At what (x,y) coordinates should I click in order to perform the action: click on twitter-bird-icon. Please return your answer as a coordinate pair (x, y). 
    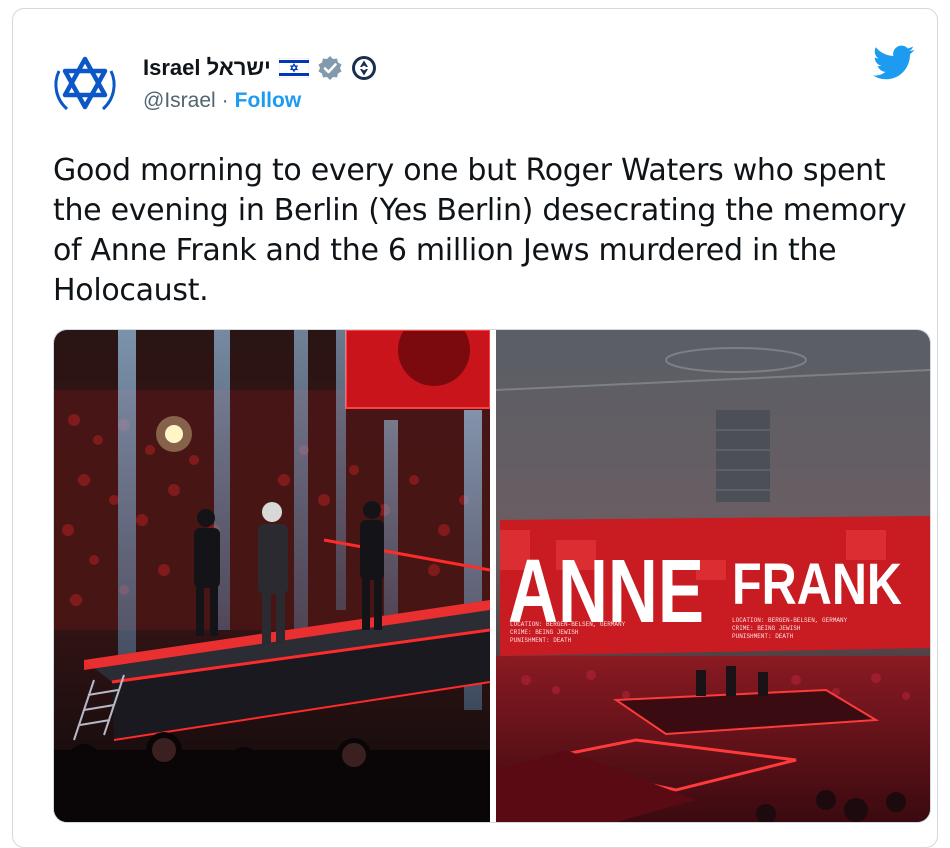
    Looking at the image, I should click on (894, 63).